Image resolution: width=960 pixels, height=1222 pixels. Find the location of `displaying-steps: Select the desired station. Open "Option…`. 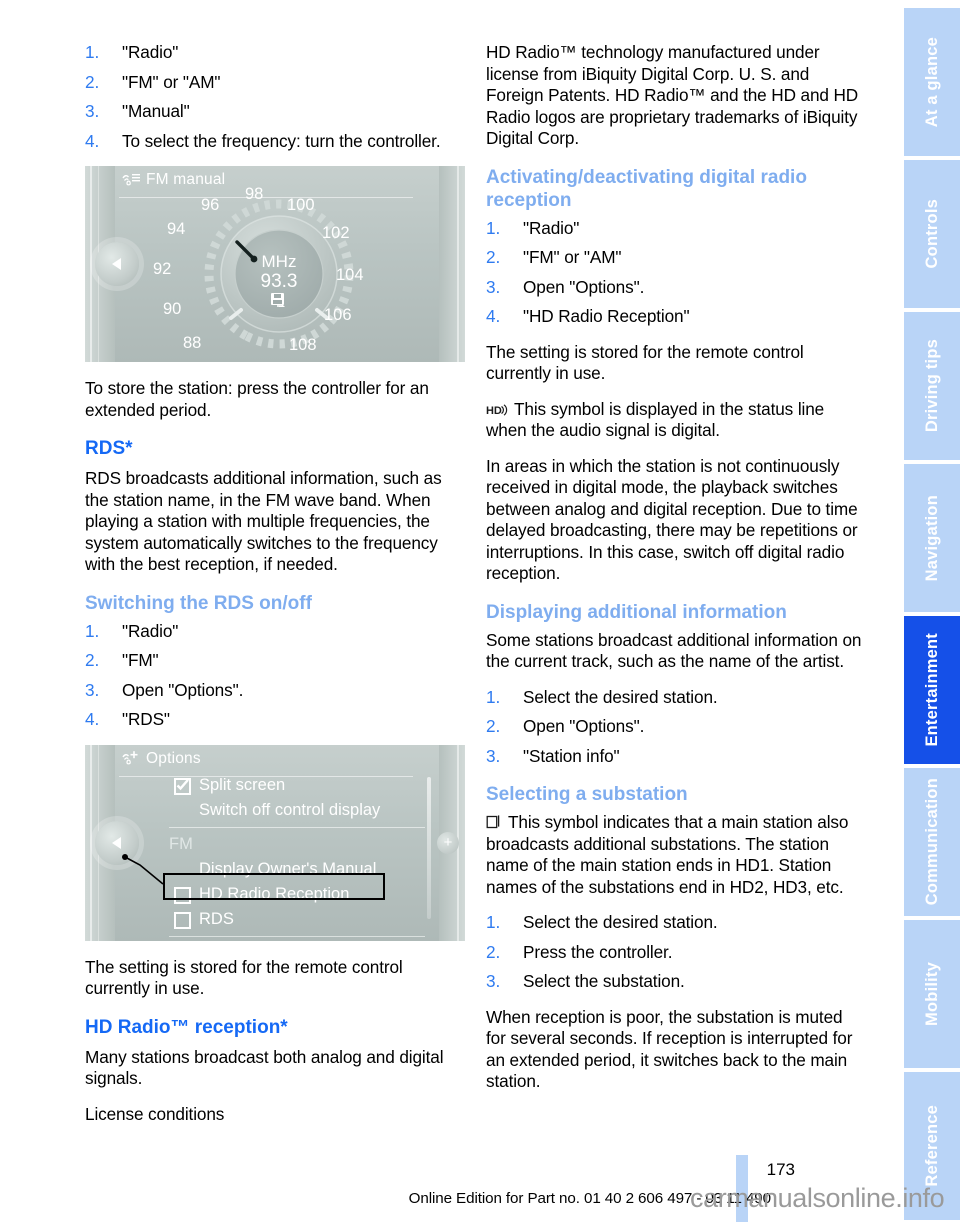

displaying-steps: Select the desired station. Open "Option… is located at coordinates (676, 727).